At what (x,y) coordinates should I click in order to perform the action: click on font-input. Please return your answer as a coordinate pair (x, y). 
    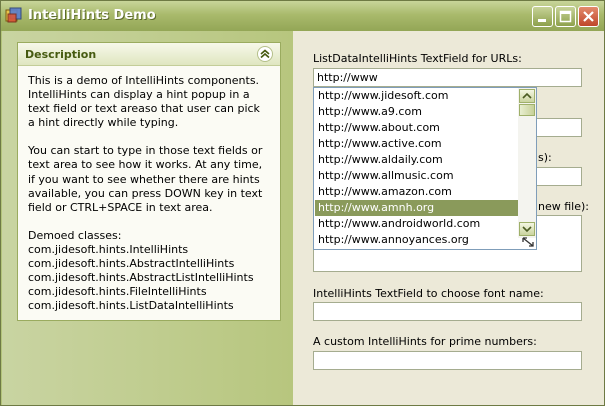
    Looking at the image, I should click on (447, 311).